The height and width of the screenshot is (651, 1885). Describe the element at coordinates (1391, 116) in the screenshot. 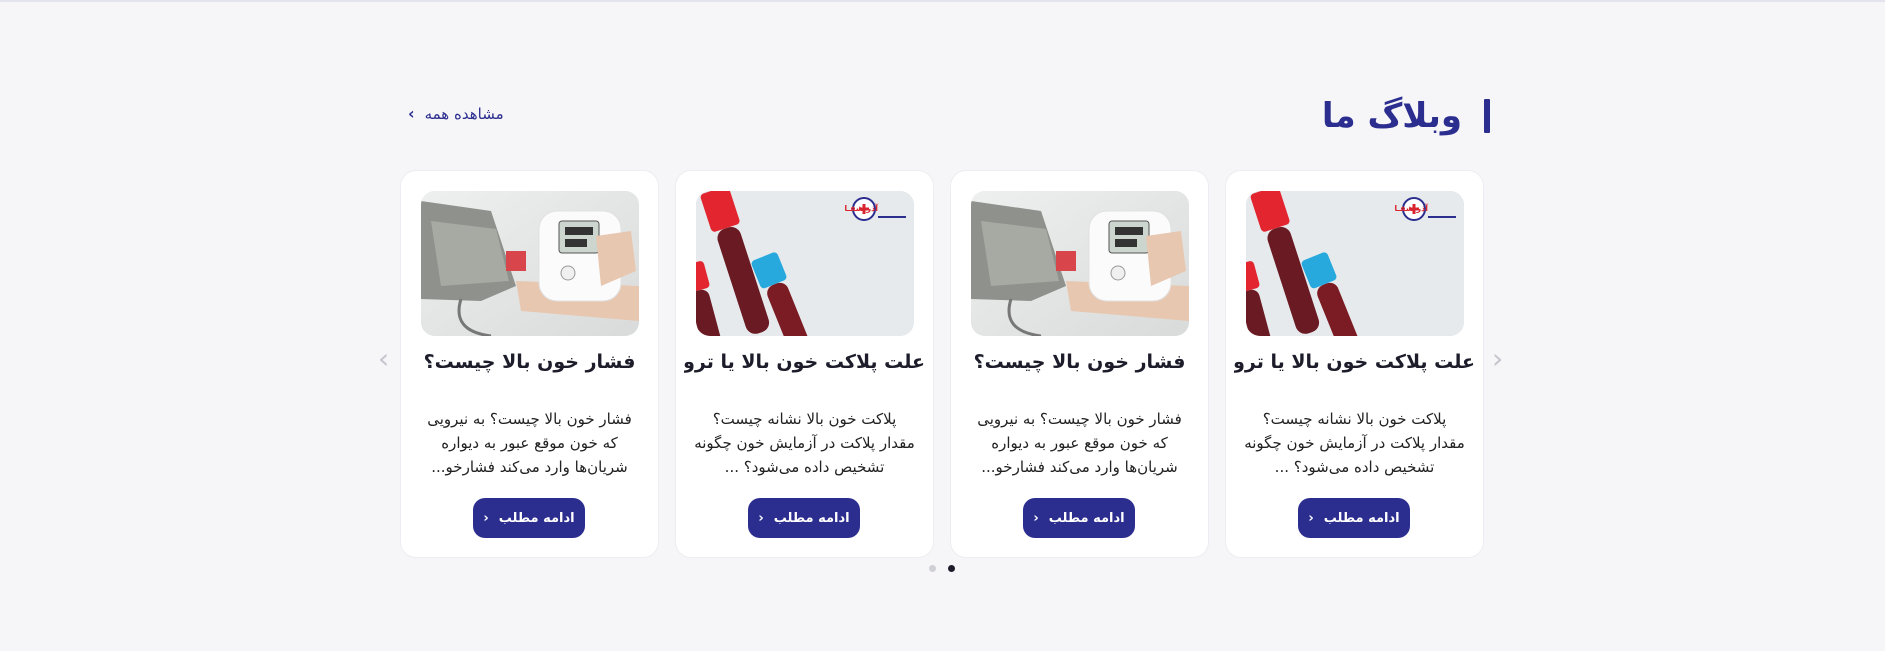

I see `section-title-text: وبلاگ ما` at that location.